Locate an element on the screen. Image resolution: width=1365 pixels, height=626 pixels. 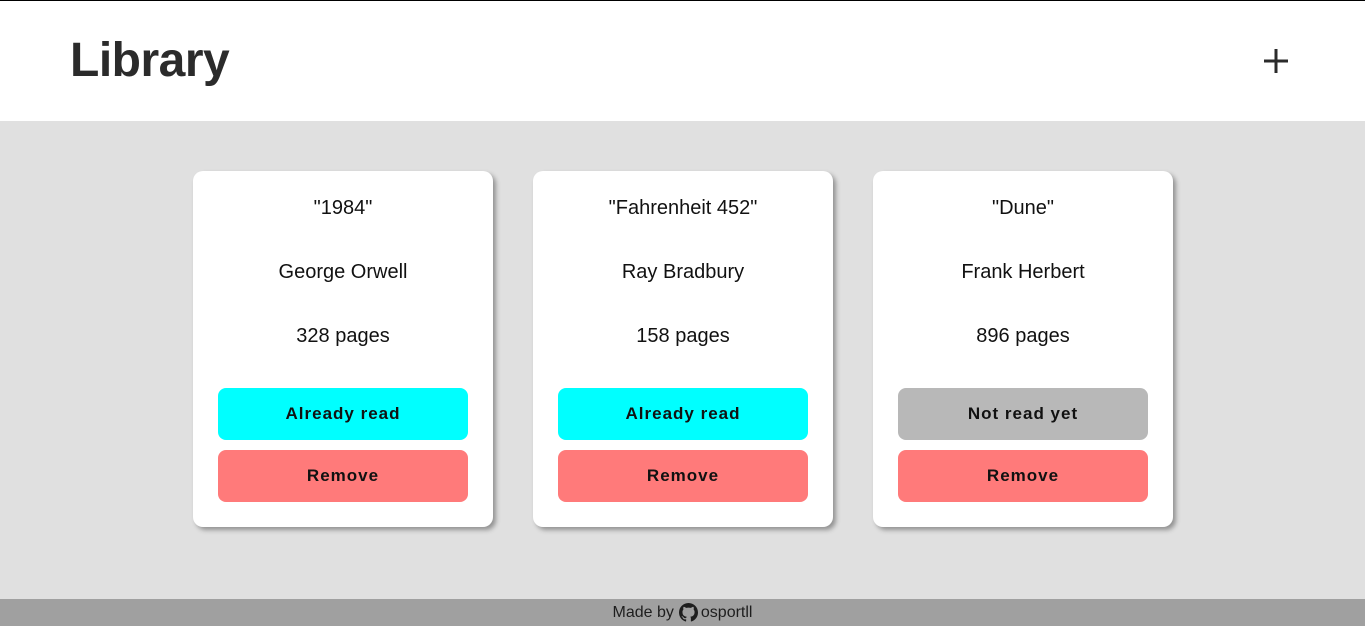
author-link: osportll is located at coordinates (727, 613).